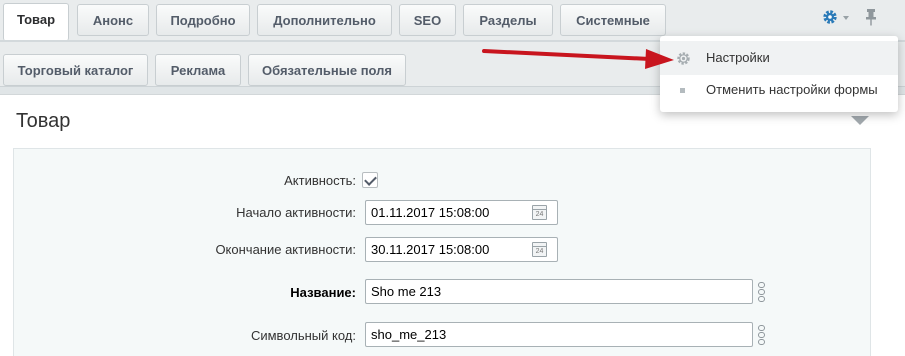  Describe the element at coordinates (461, 212) in the screenshot. I see `start-date-input: 01.11.2017 15:08:00` at that location.